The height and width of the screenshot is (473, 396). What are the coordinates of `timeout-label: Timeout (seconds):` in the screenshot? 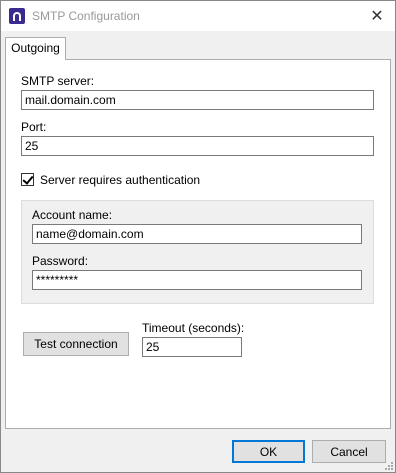 It's located at (193, 328).